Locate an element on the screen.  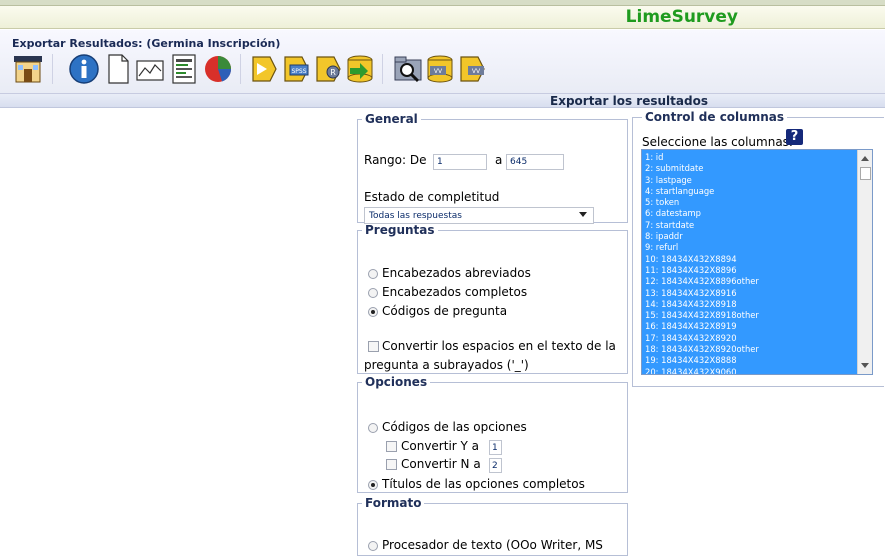
column-option: 13: 18434X432X8916 is located at coordinates (748, 293).